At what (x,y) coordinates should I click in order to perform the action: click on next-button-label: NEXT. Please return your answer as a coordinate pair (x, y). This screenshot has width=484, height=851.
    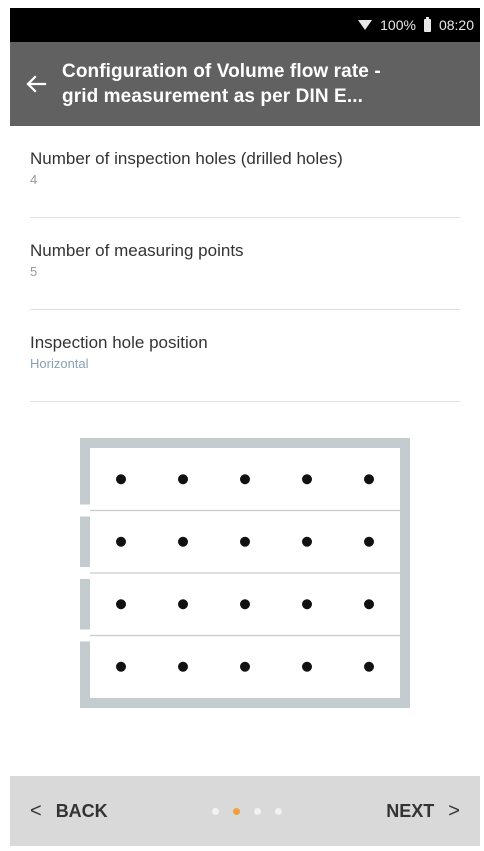
    Looking at the image, I should click on (410, 810).